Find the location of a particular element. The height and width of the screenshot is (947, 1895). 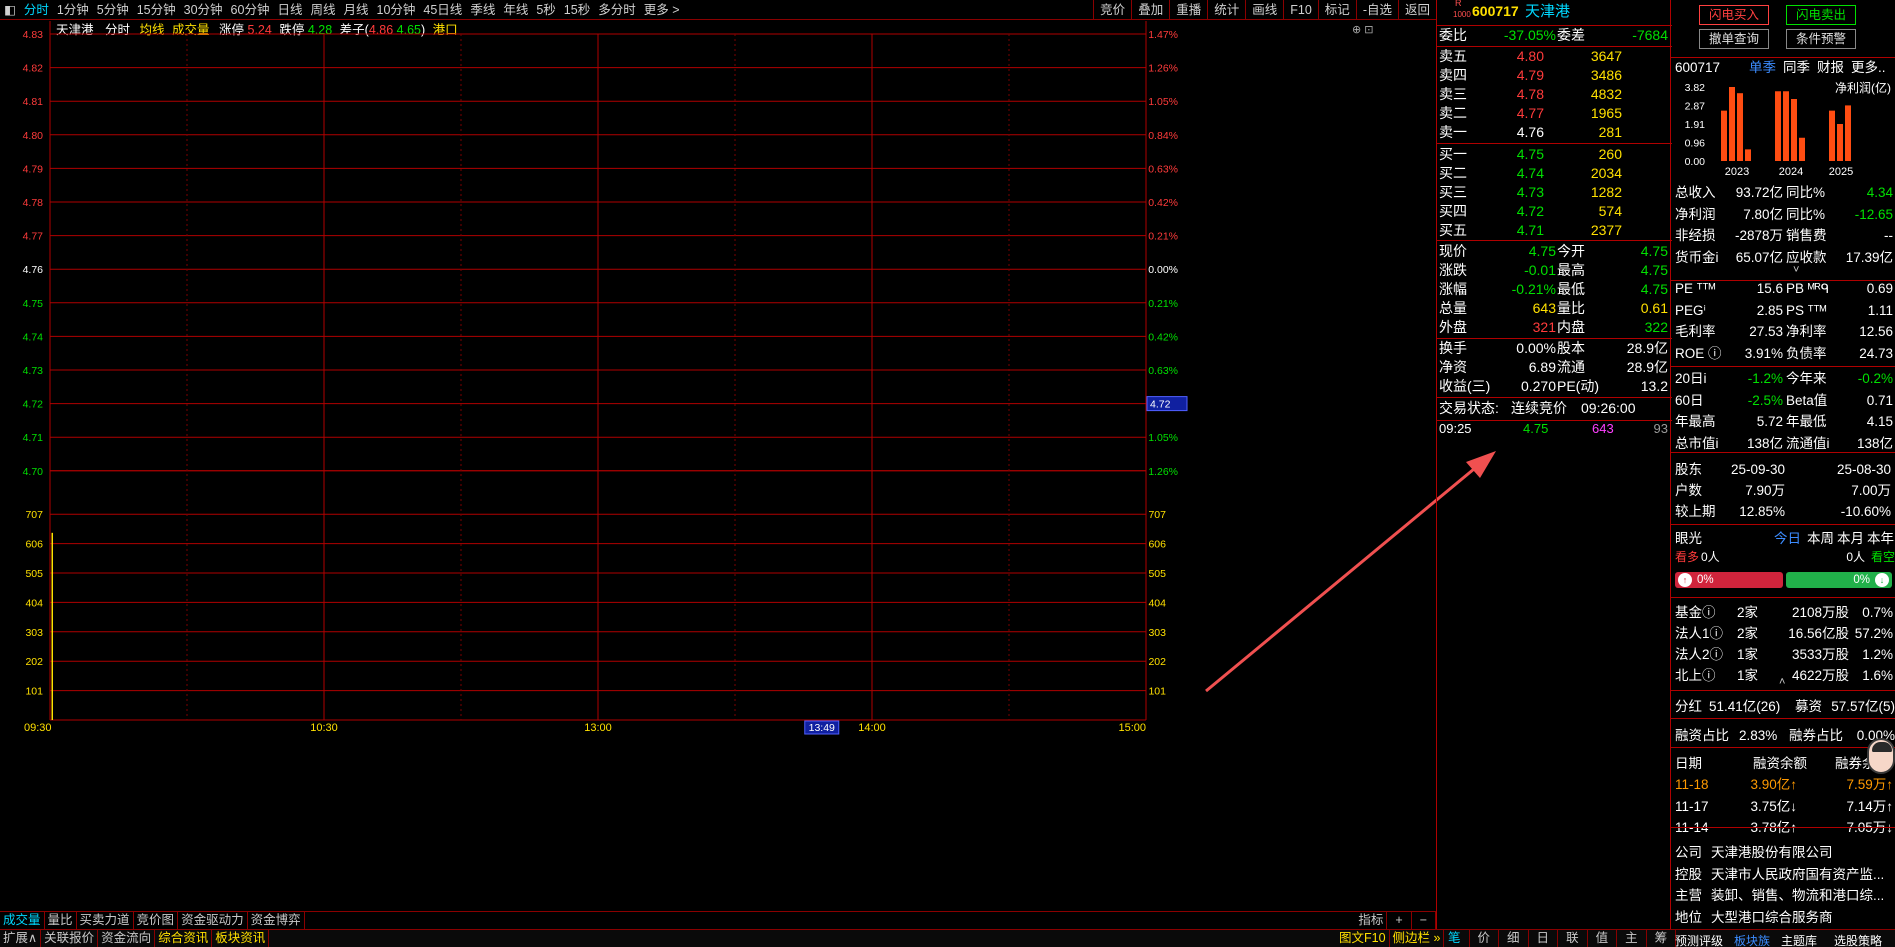

sentiment-header: 眼光 今日 本周 本月 本年 is located at coordinates (1783, 538).